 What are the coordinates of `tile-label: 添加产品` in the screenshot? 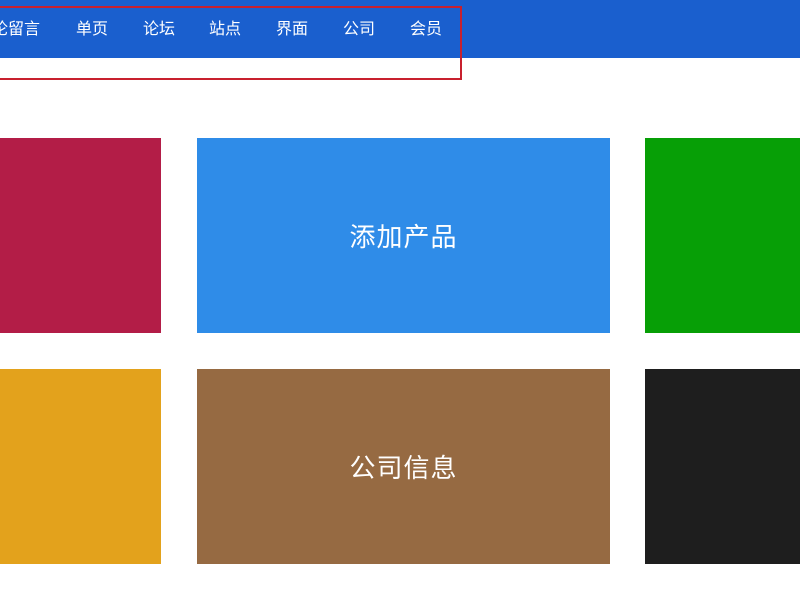 It's located at (403, 238).